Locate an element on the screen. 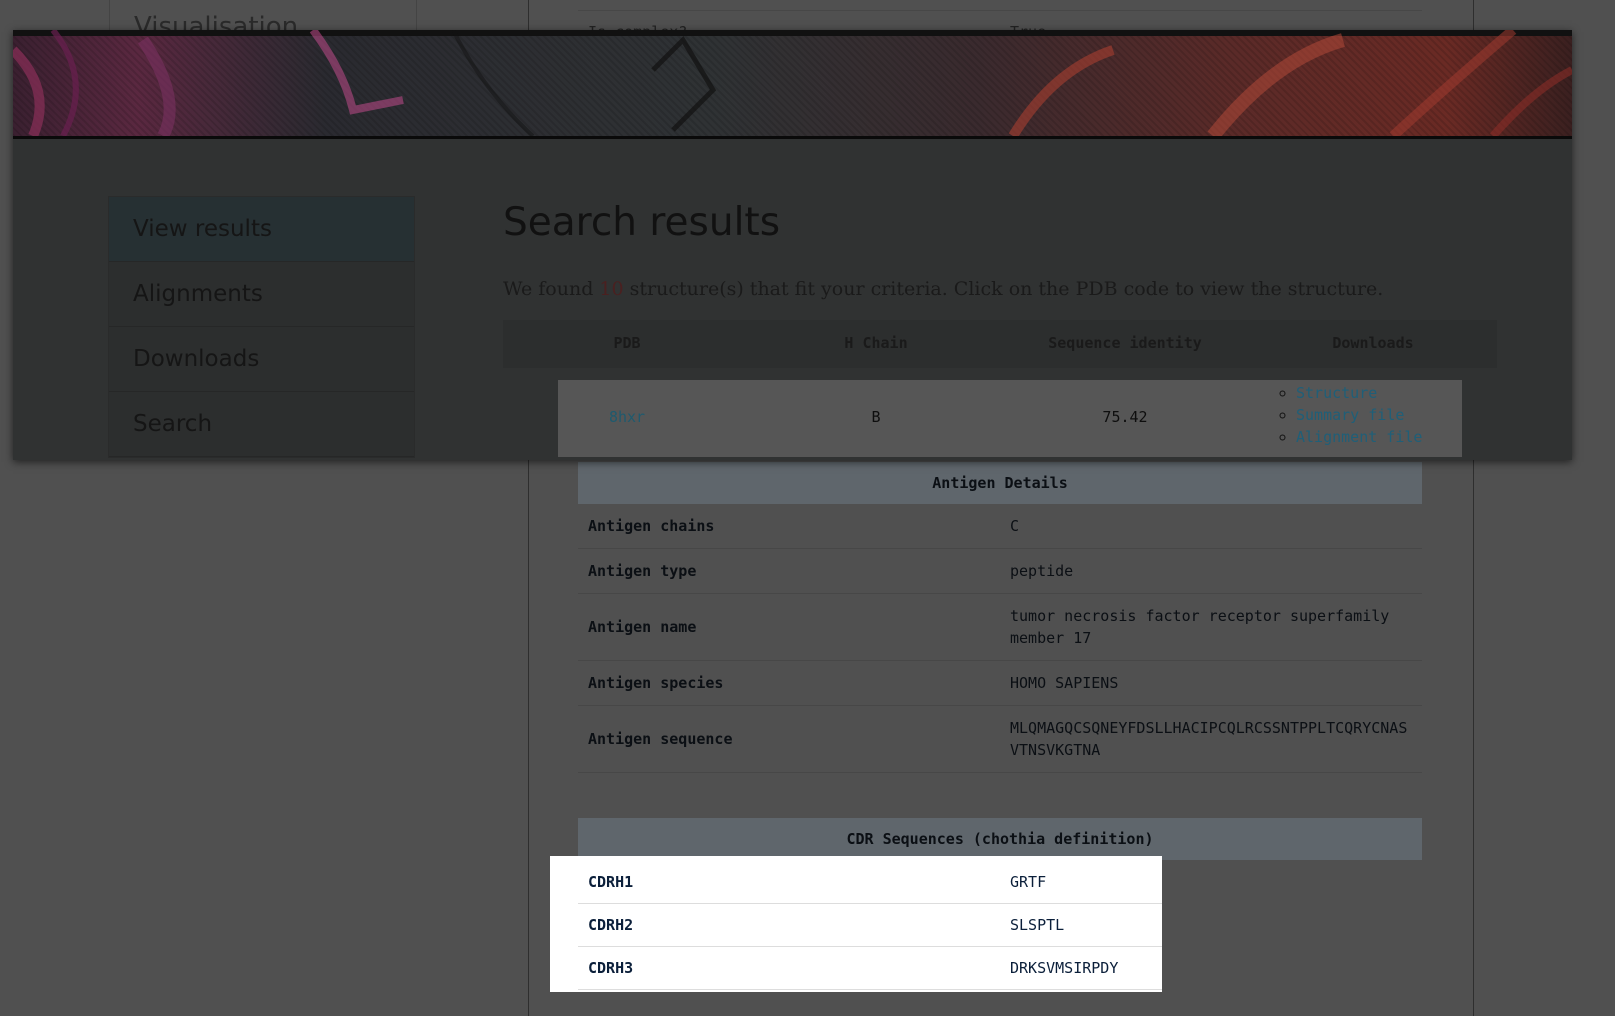  table-row: Antigen chains C is located at coordinates (1000, 526).